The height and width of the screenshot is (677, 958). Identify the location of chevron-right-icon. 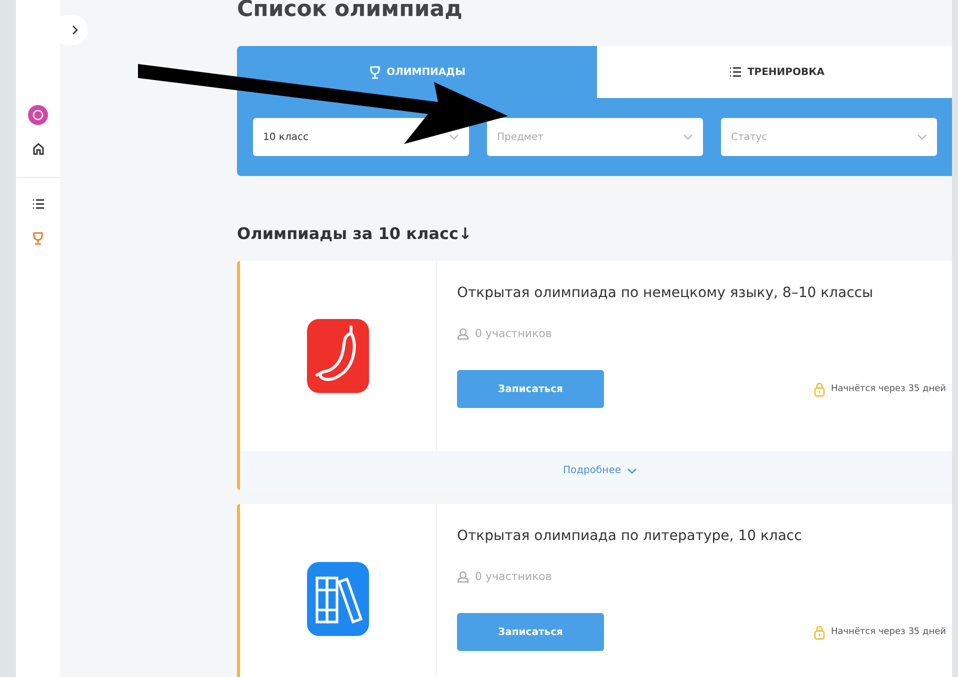
(75, 30).